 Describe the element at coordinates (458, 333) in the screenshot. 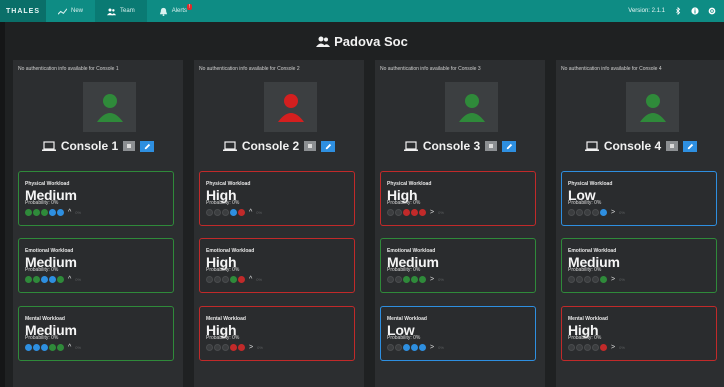

I see `workload-card-mental: Mental Workload Low Probability: 0% >0%` at that location.